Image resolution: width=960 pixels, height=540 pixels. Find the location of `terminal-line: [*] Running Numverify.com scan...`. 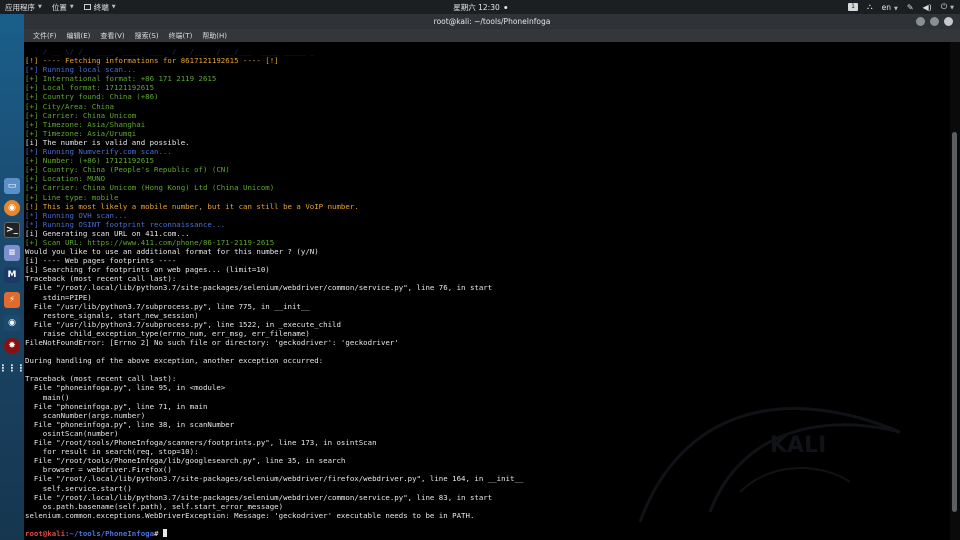

terminal-line: [*] Running Numverify.com scan... is located at coordinates (98, 152).